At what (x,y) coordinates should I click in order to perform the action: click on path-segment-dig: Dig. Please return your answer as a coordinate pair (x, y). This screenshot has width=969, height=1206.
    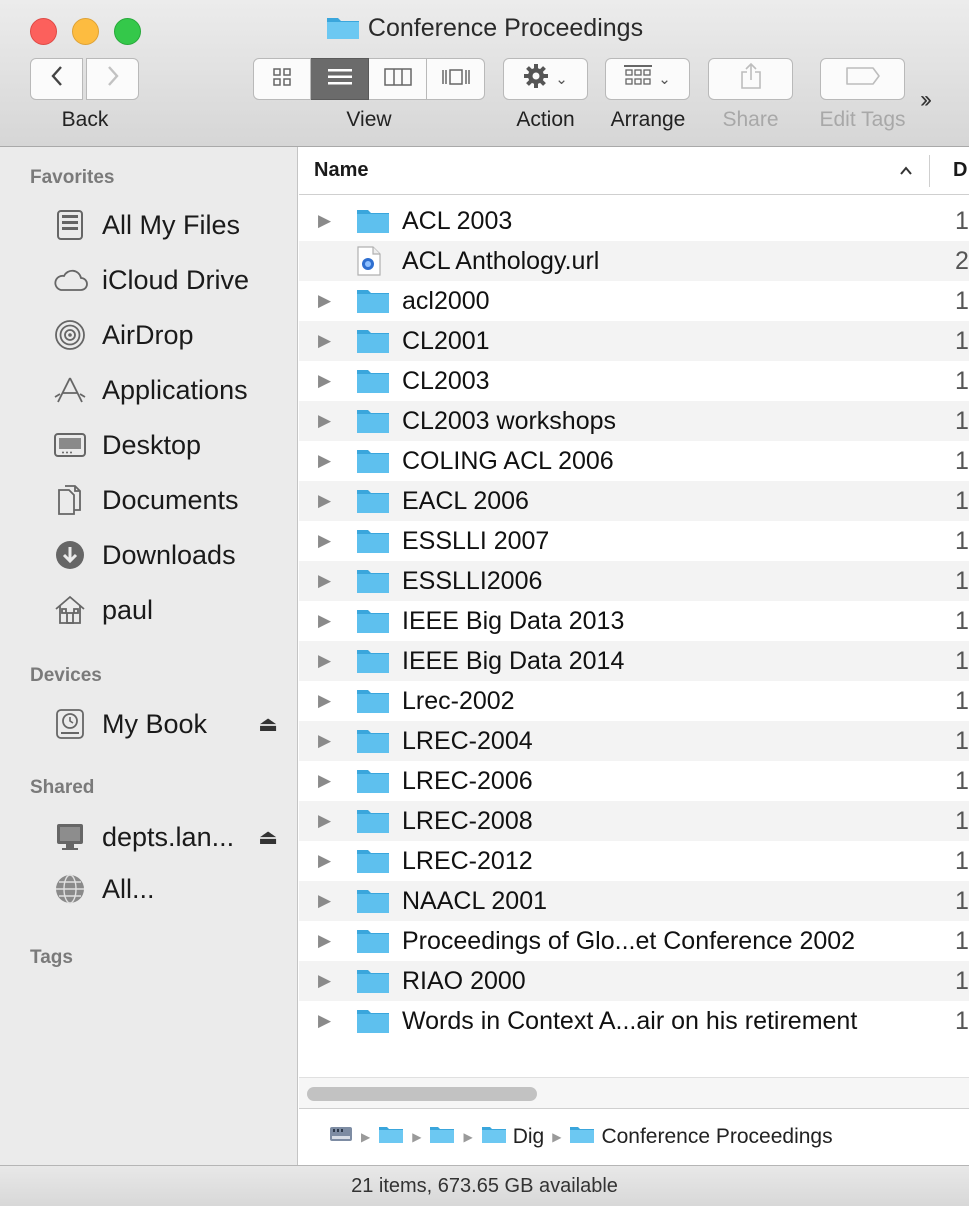
    Looking at the image, I should click on (512, 1137).